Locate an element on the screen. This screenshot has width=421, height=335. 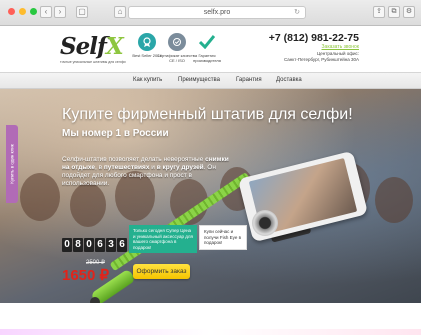
tabs-icon: ▢ is located at coordinates (82, 11).